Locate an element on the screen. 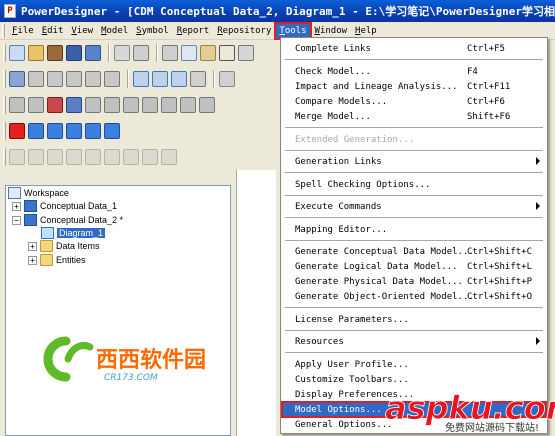 This screenshot has width=555, height=436. relationship-tool-icon is located at coordinates (74, 105).